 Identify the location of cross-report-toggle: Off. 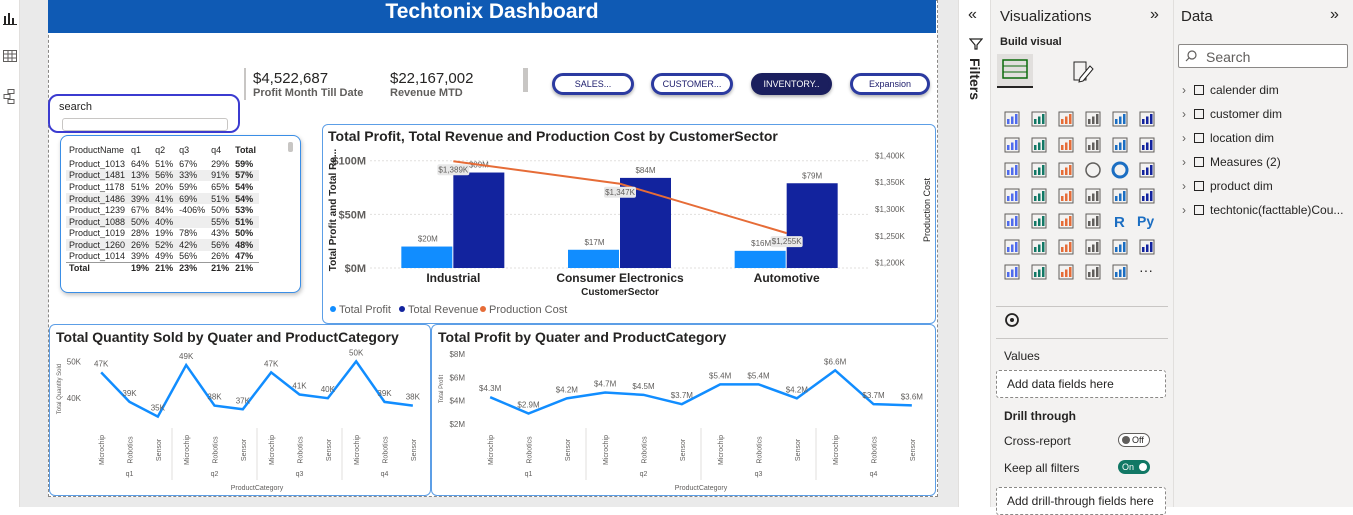
(1134, 440).